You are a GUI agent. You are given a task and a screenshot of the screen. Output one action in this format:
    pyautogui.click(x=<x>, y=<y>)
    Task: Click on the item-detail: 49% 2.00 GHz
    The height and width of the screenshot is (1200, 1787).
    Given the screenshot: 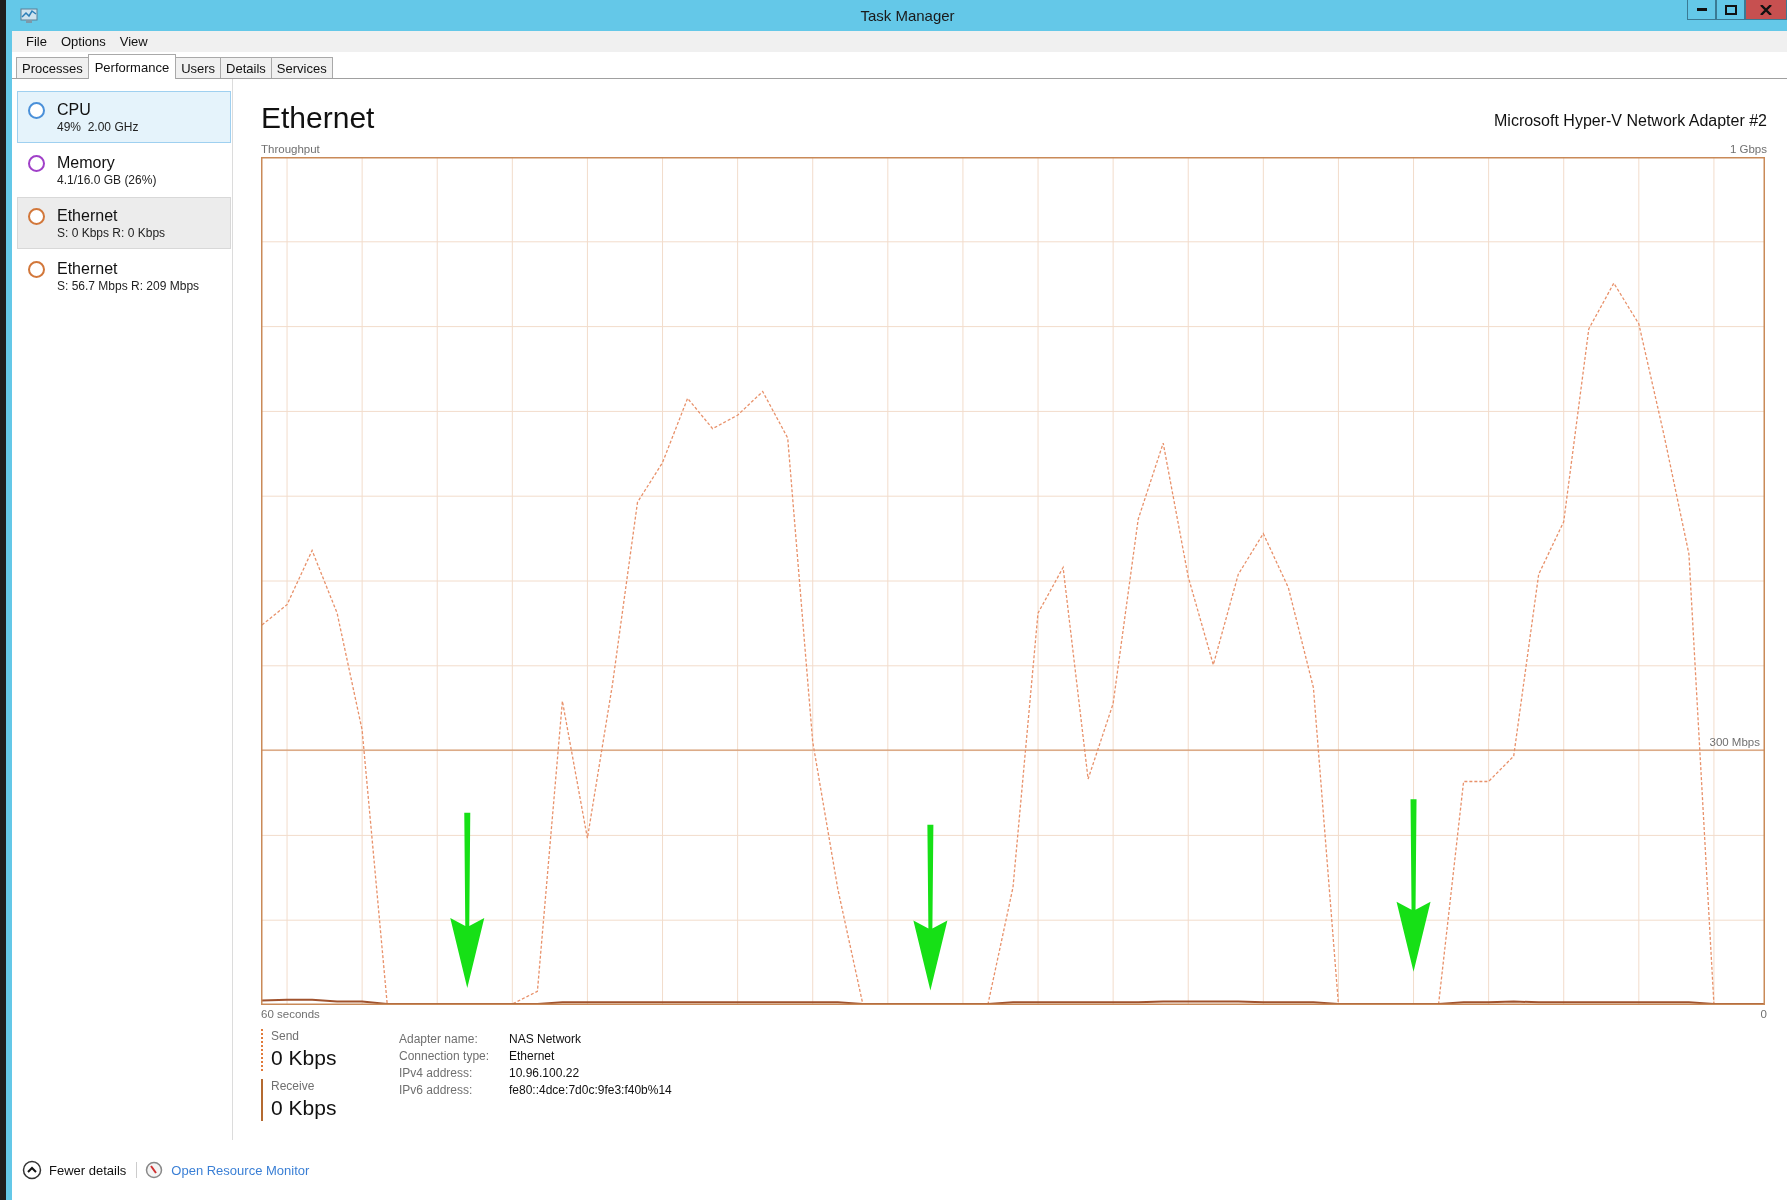 What is the action you would take?
    pyautogui.click(x=98, y=127)
    